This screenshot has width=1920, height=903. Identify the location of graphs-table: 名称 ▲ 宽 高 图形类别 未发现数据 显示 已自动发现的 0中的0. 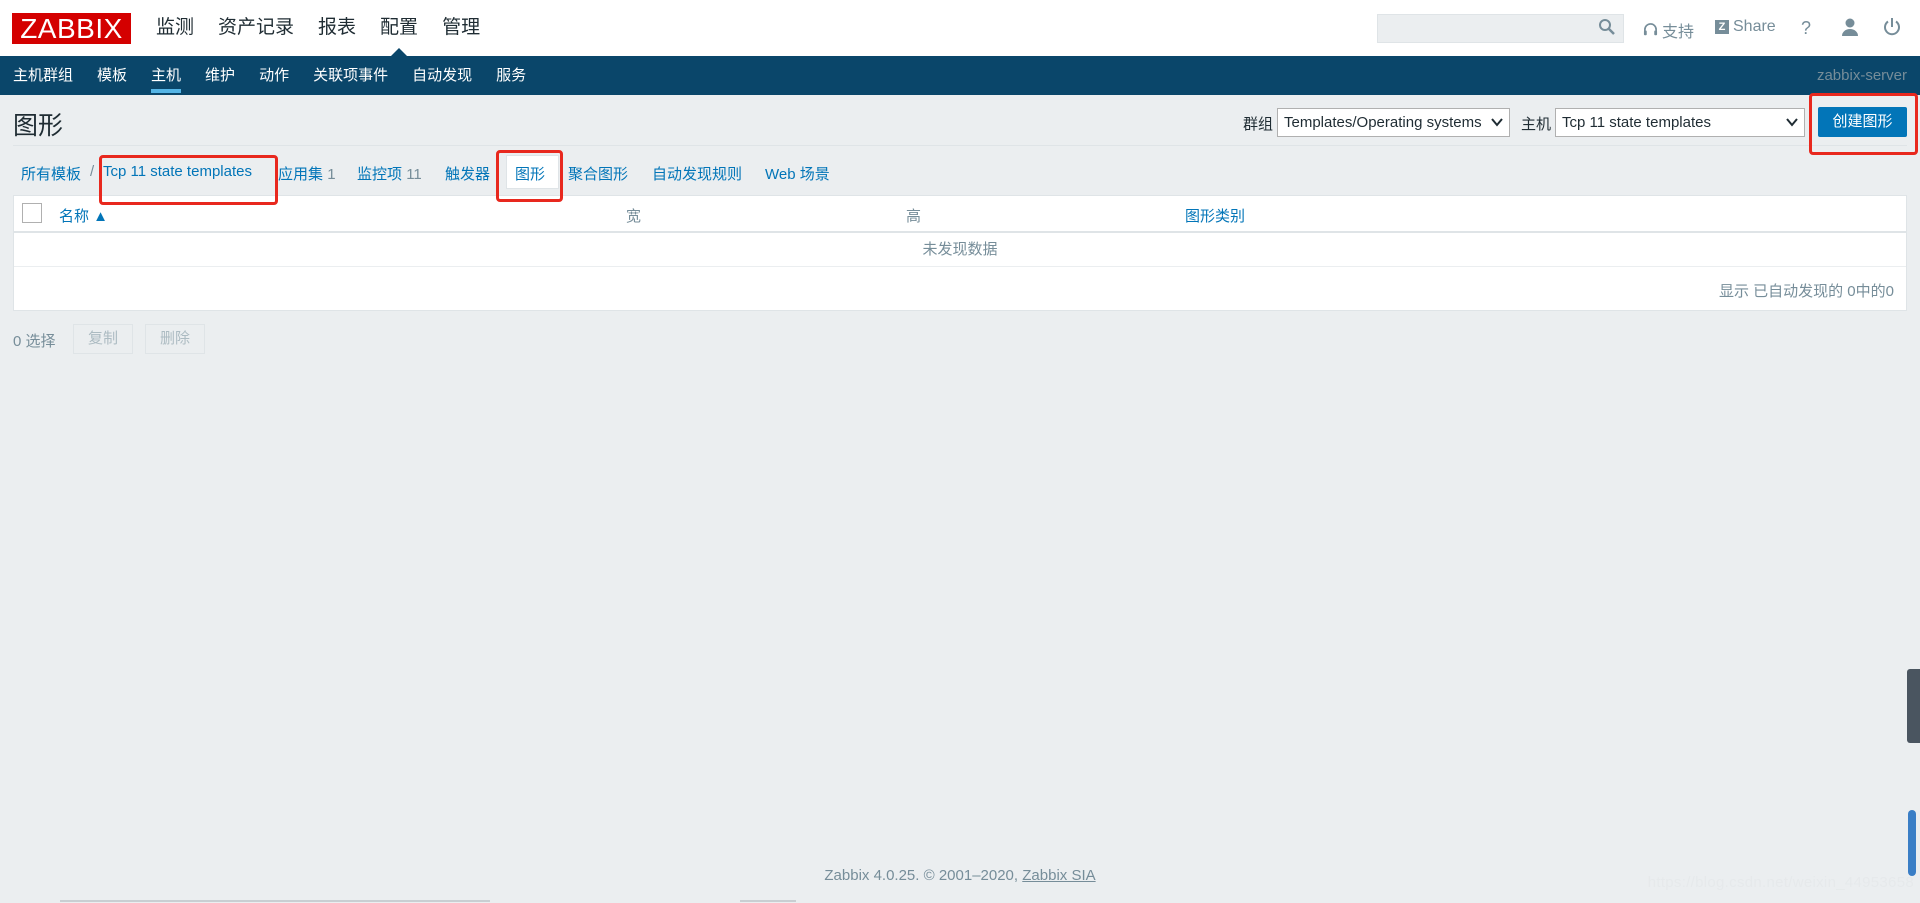
(960, 253).